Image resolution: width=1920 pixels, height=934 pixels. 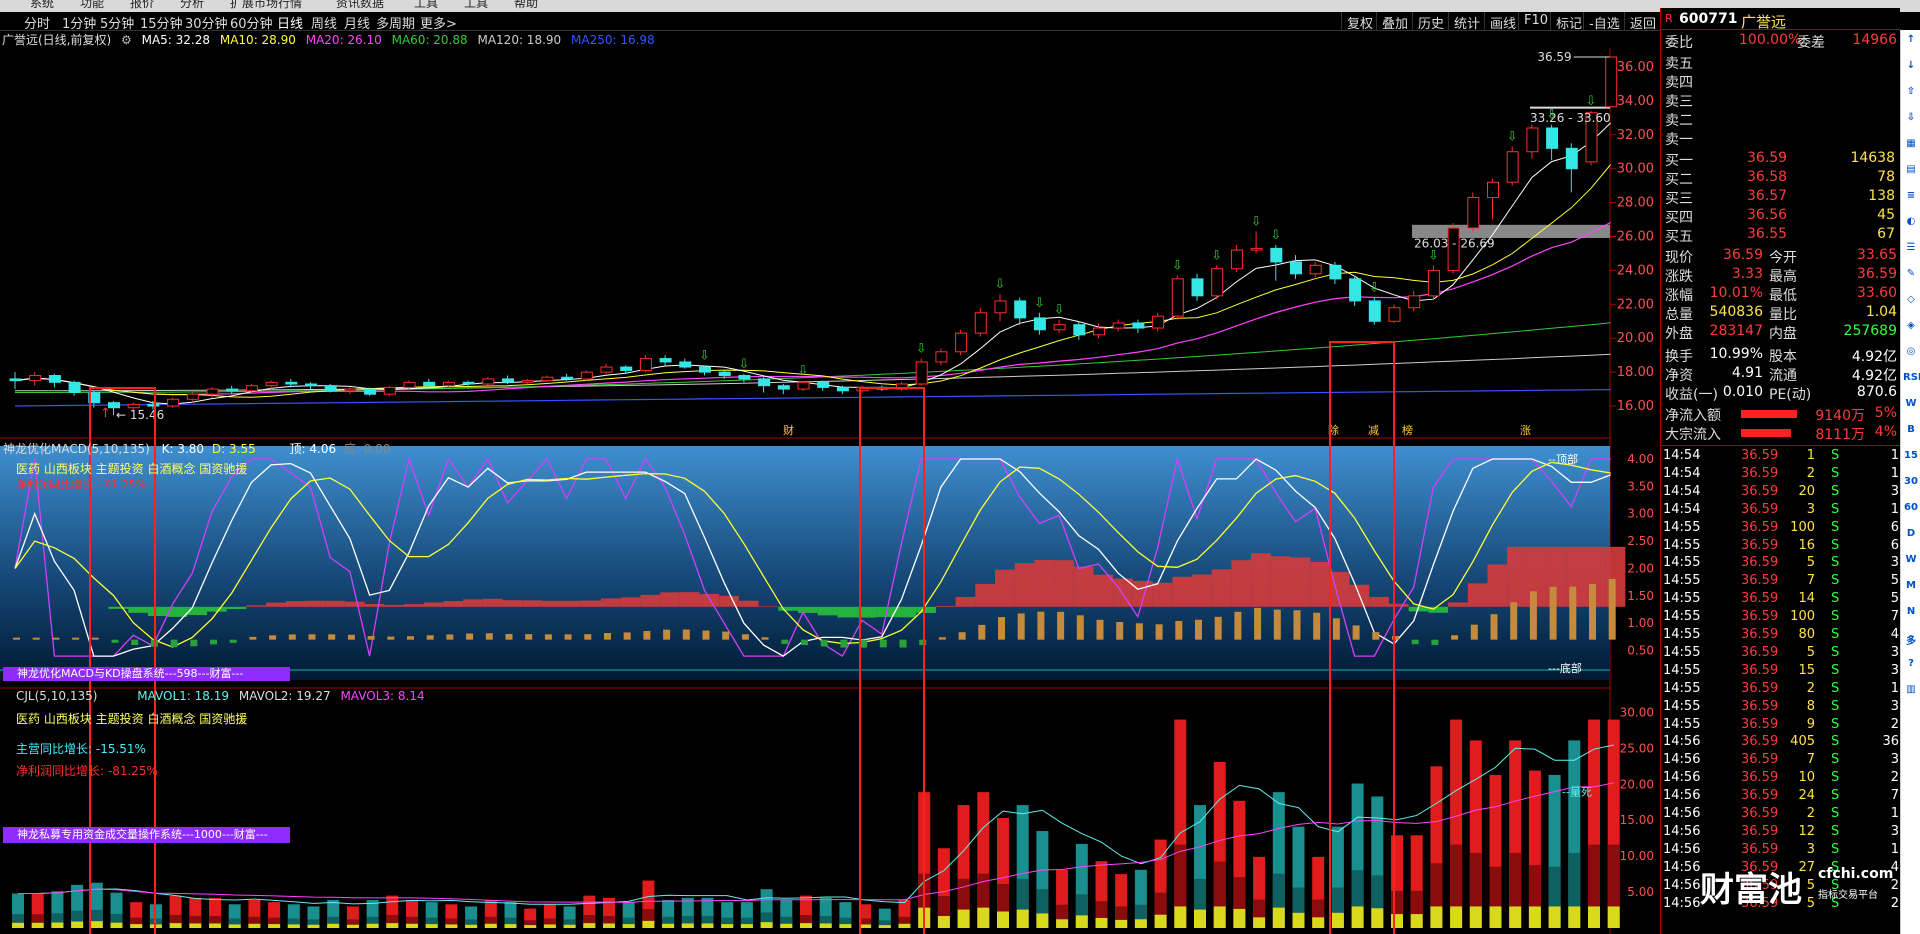 What do you see at coordinates (92, 5) in the screenshot?
I see `menu-item: 功能` at bounding box center [92, 5].